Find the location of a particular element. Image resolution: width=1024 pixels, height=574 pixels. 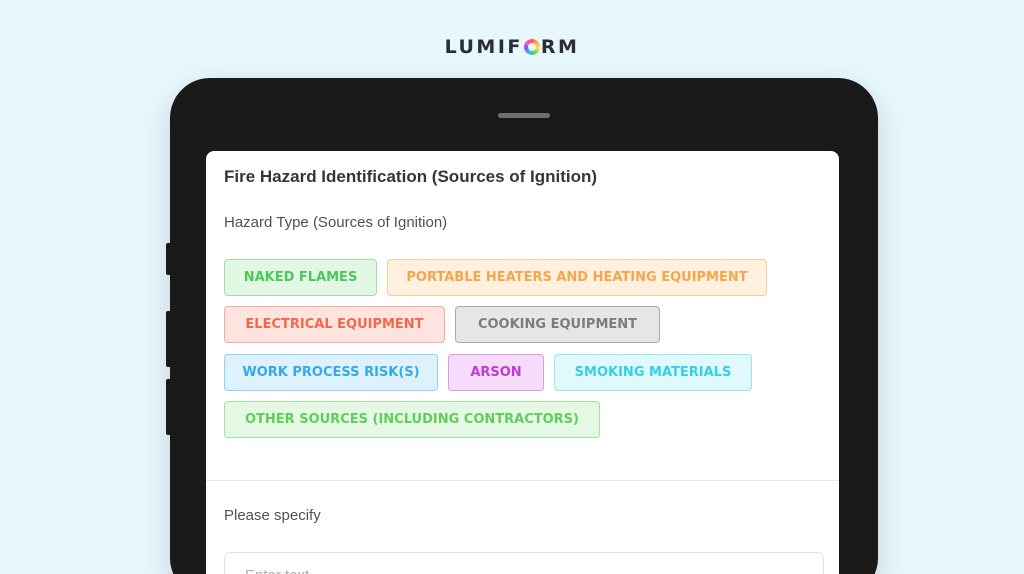

option-work-process-risks: WORK PROCESS RISK(S) is located at coordinates (331, 372).